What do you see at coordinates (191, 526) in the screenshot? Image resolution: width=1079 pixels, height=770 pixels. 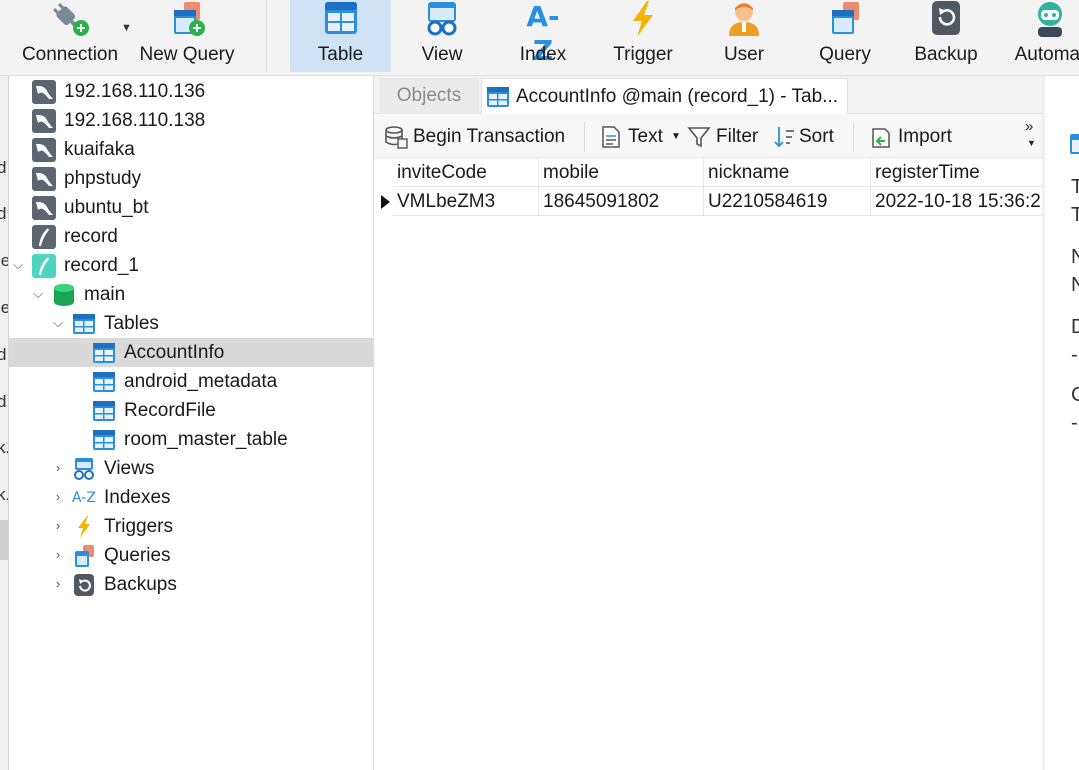 I see `tree-item-triggers-folder: › Triggers` at bounding box center [191, 526].